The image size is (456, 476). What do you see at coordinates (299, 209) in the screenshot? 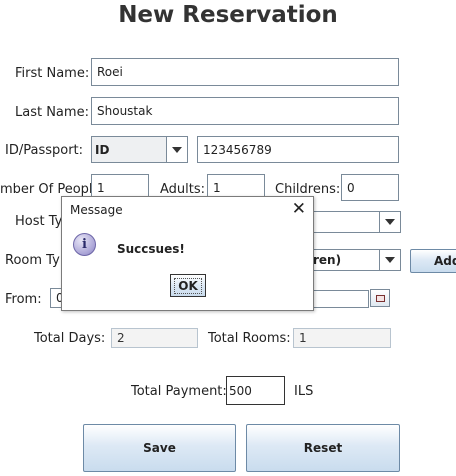
I see `close-icon: ✕` at bounding box center [299, 209].